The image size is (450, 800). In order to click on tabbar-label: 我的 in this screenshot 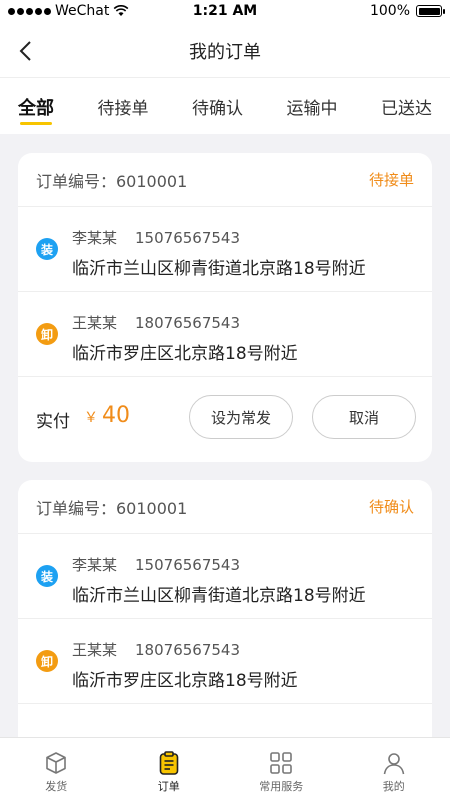, I will do `click(393, 786)`.